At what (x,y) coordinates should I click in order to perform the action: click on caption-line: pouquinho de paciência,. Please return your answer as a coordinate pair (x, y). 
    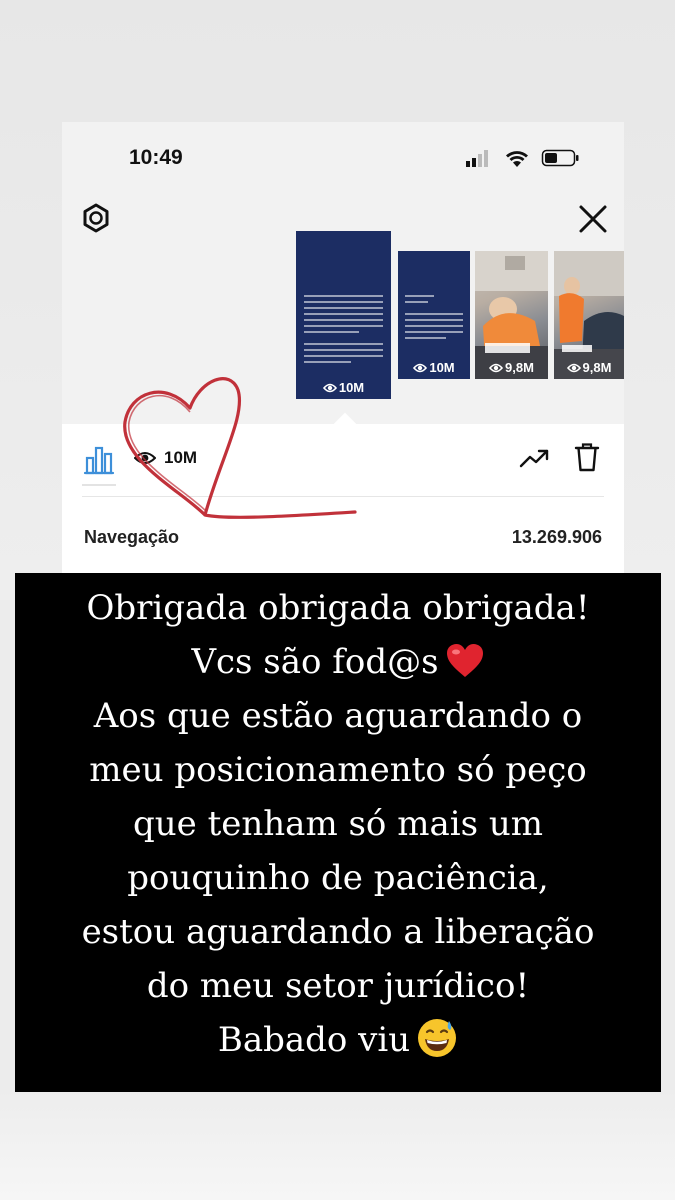
    Looking at the image, I should click on (338, 878).